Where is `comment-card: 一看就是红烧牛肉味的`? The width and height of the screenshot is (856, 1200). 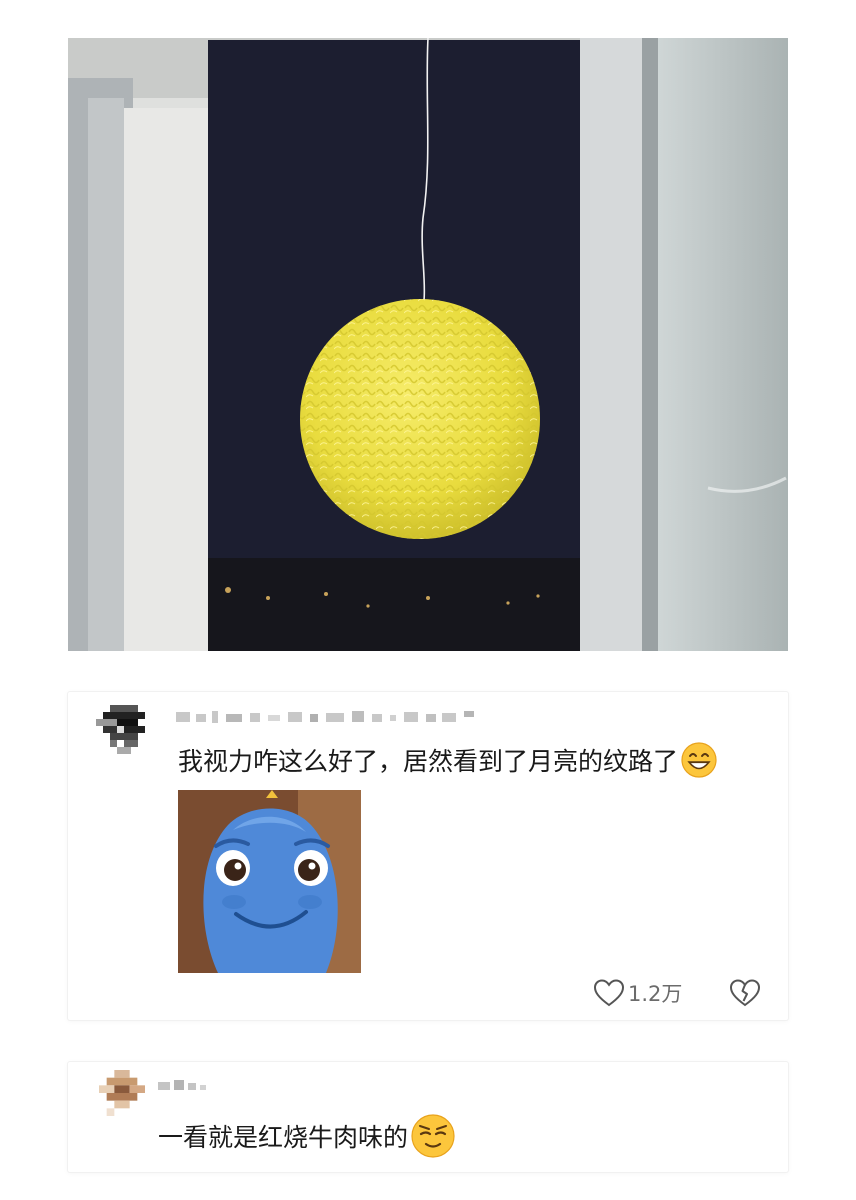
comment-card: 一看就是红烧牛肉味的 is located at coordinates (428, 1117).